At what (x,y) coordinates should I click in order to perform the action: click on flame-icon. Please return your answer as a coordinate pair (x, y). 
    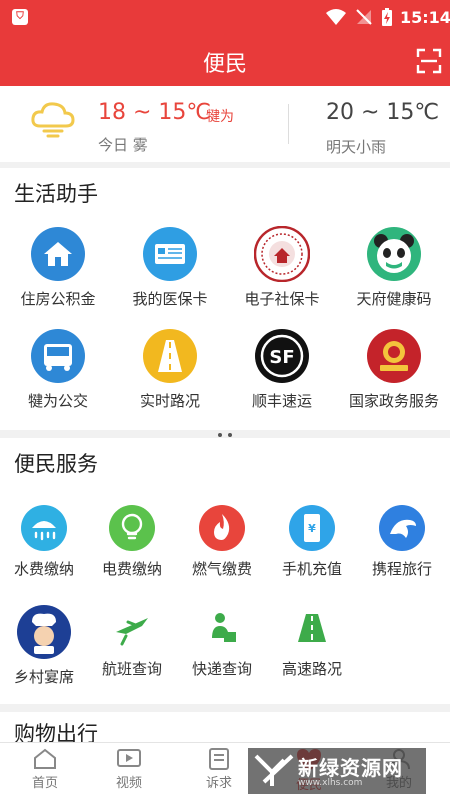
    Looking at the image, I should click on (222, 528).